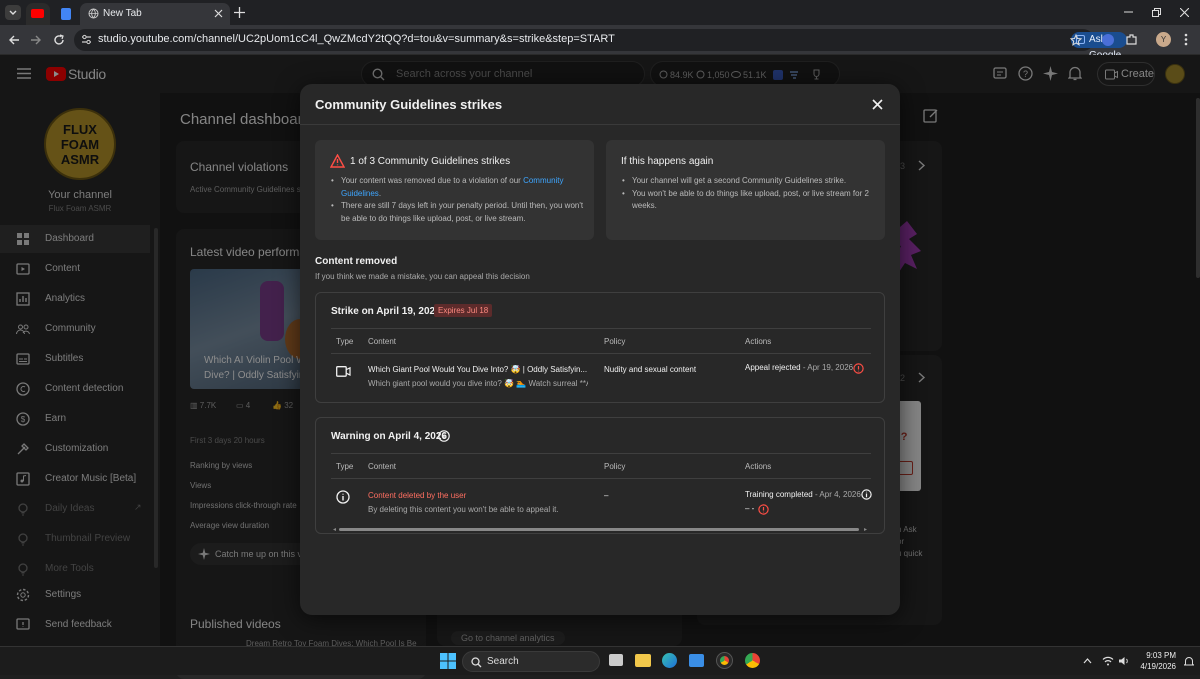  Describe the element at coordinates (334, 529) in the screenshot. I see `scroll-left-arrow: ◂` at that location.